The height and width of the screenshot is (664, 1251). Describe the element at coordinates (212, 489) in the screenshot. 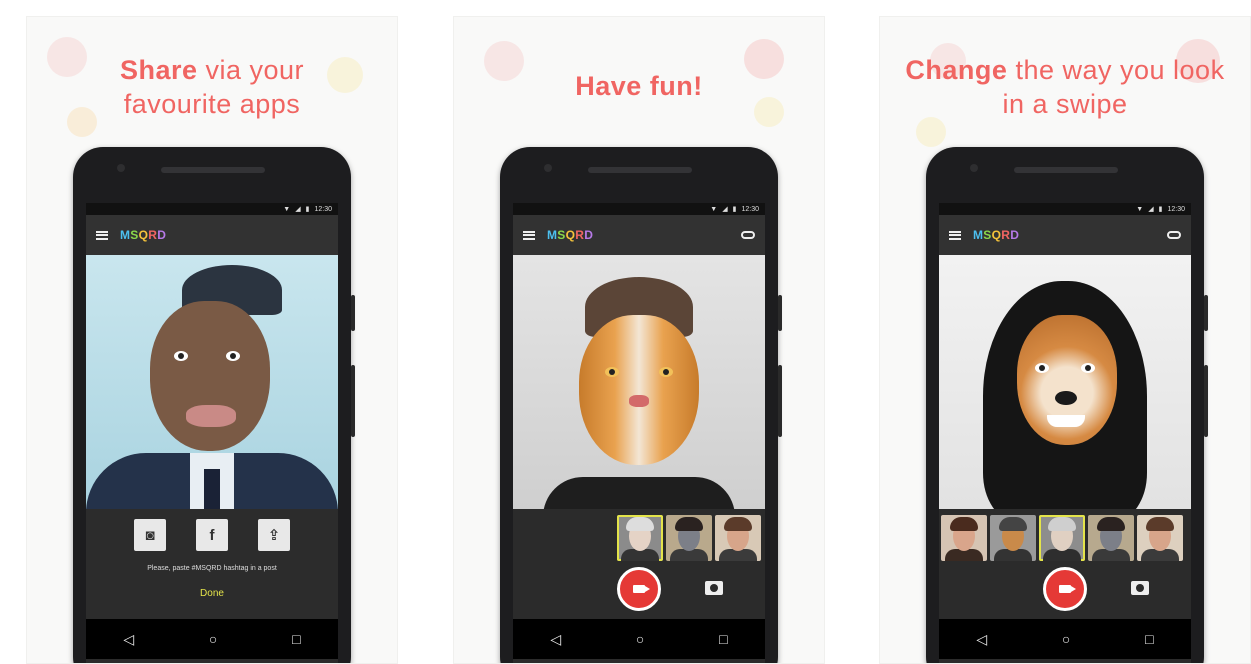

I see `tie` at that location.